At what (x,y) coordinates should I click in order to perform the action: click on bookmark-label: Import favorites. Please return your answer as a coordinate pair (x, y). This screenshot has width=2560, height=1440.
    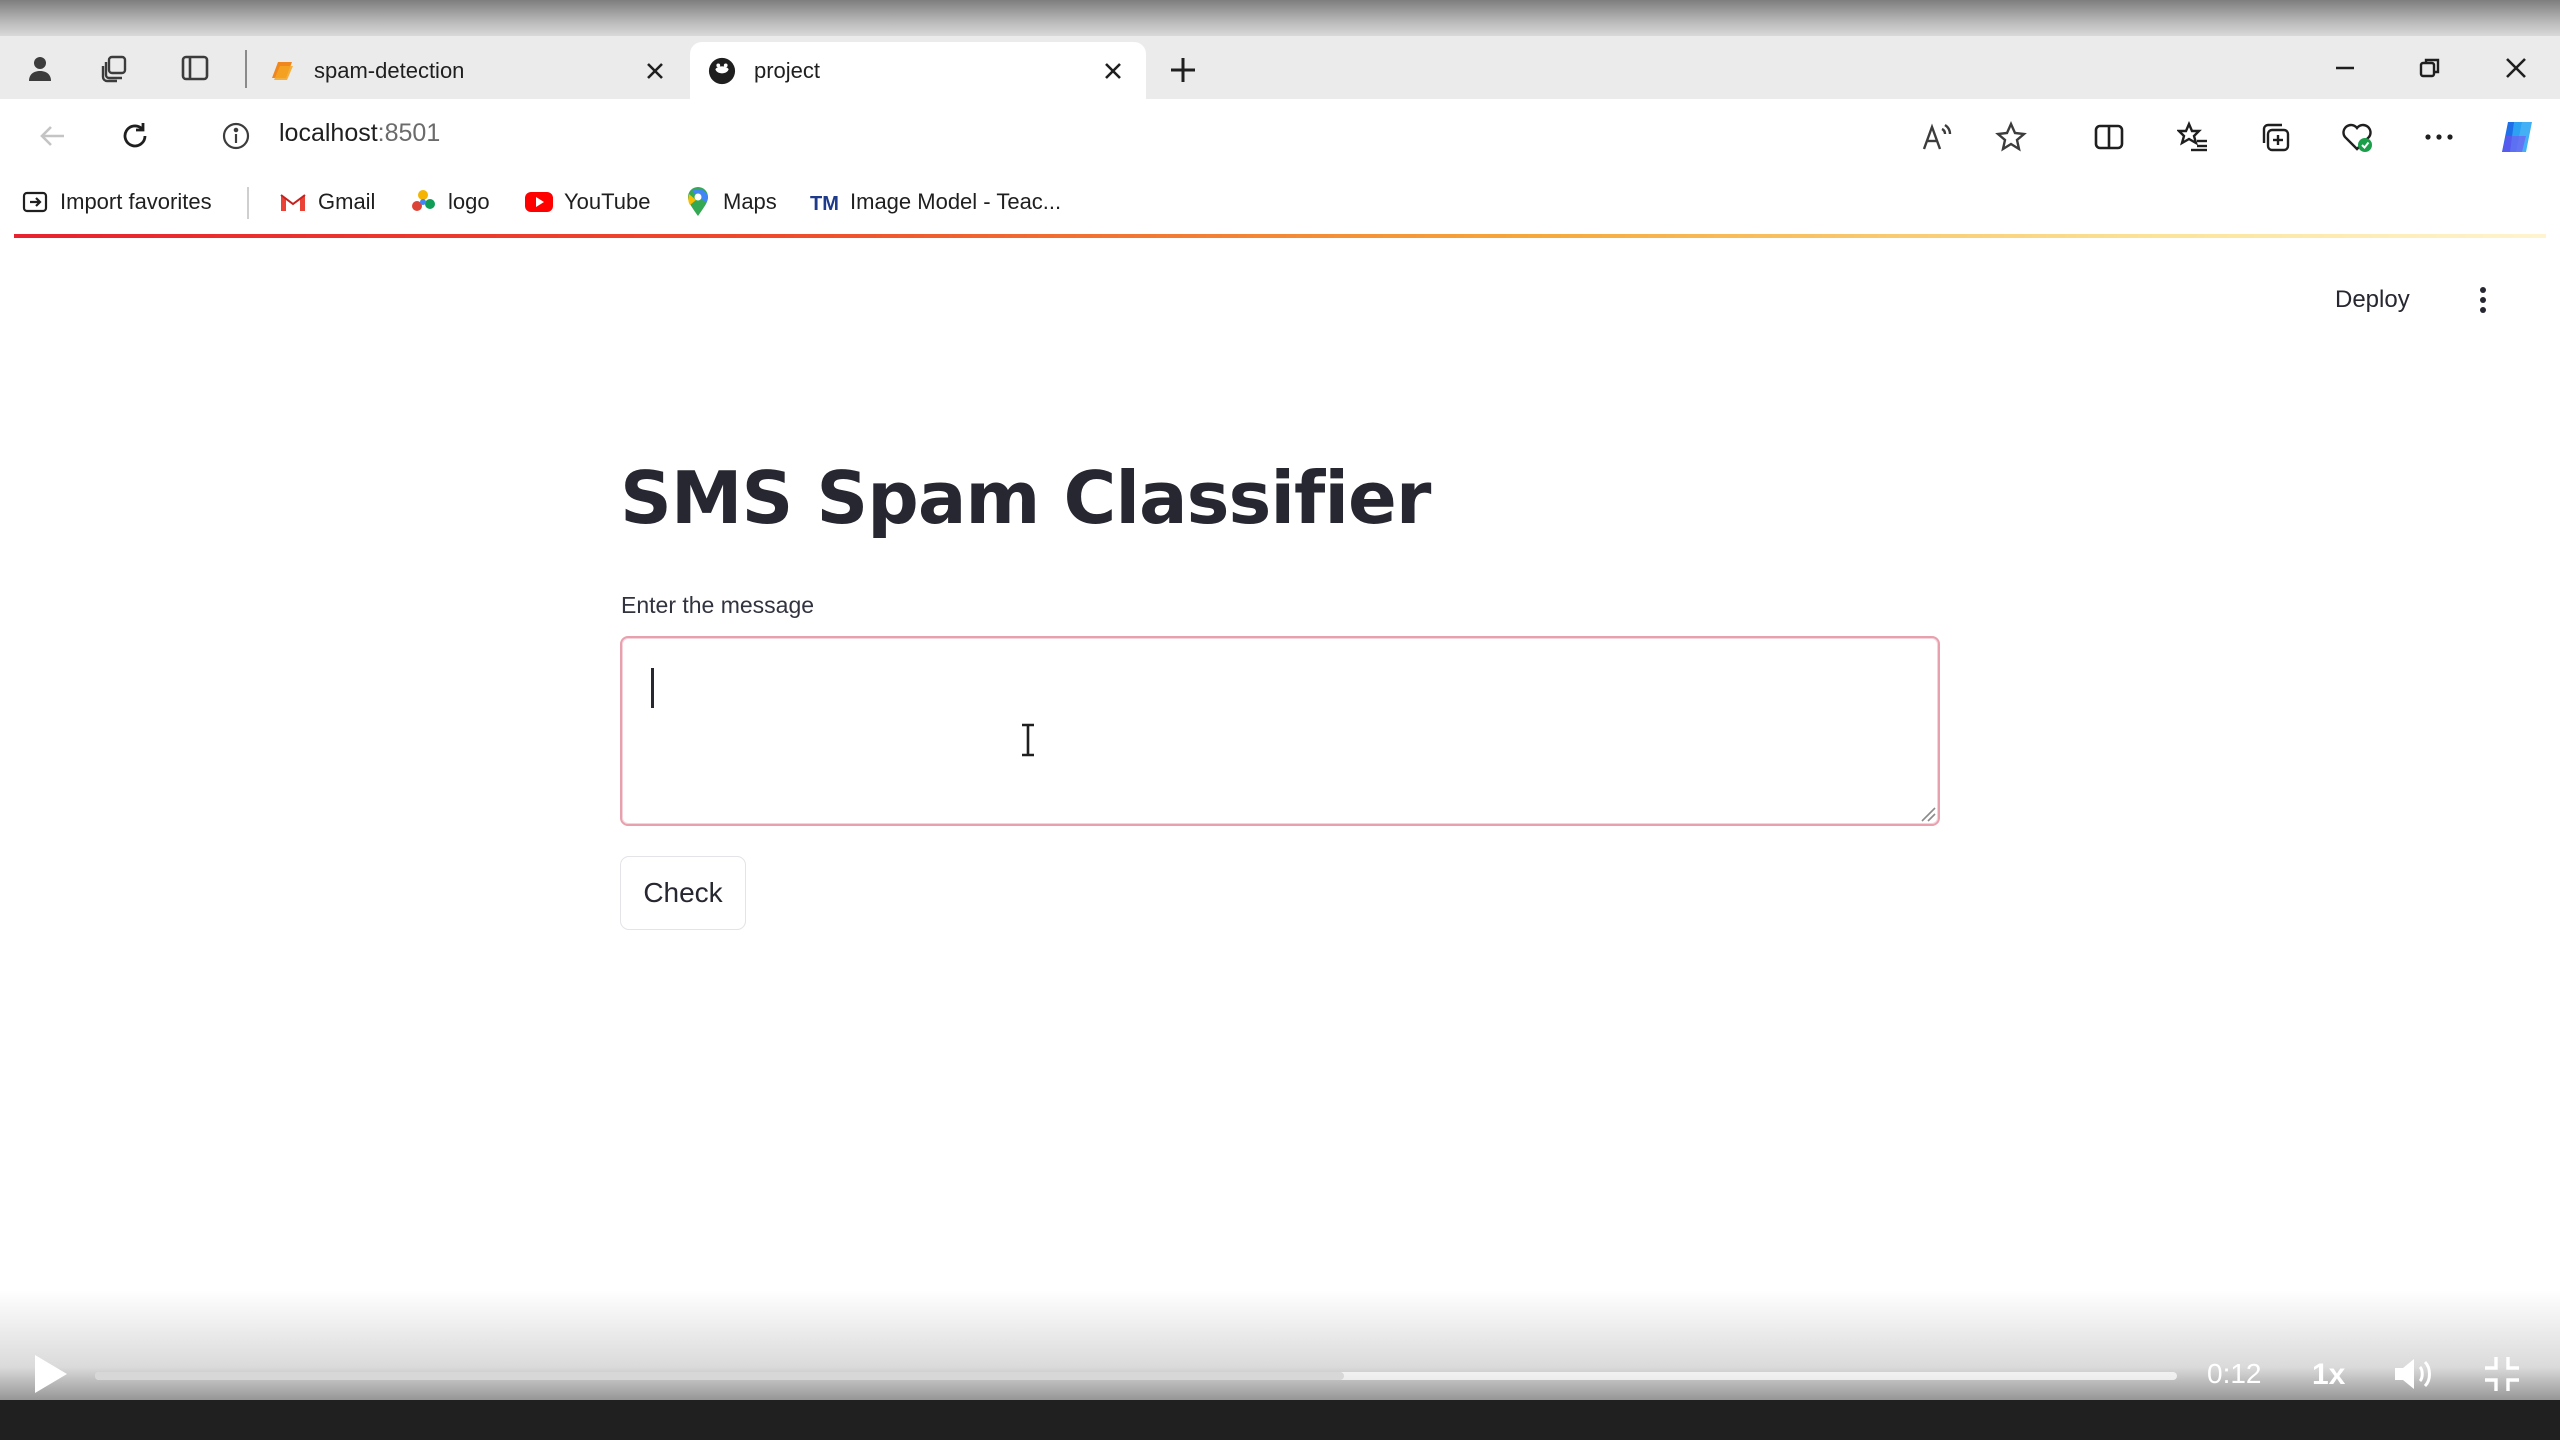
    Looking at the image, I should click on (136, 201).